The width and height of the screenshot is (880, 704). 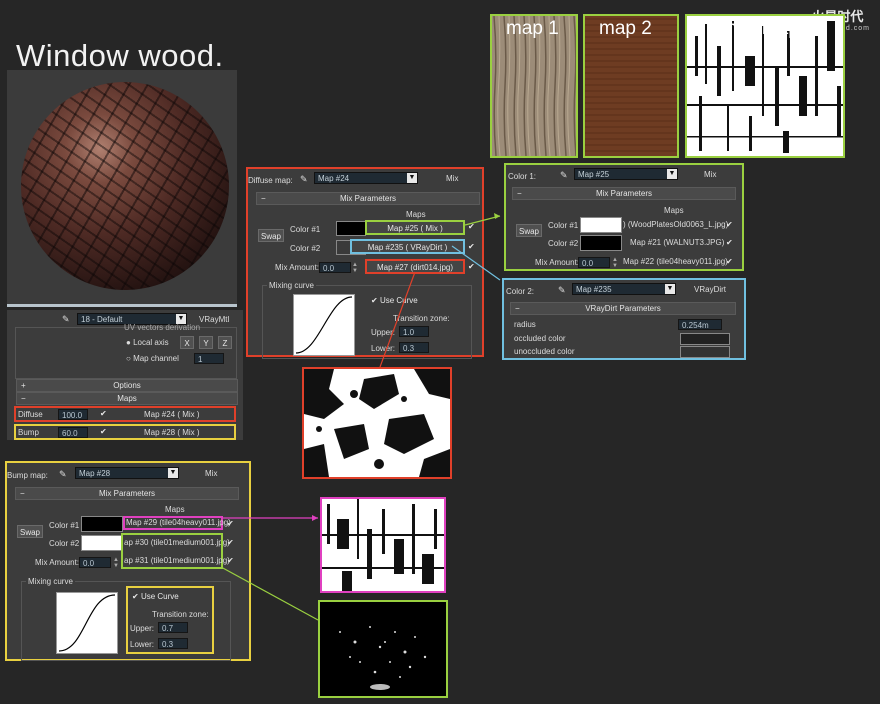 What do you see at coordinates (601, 243) in the screenshot?
I see `color1-color2-swatch` at bounding box center [601, 243].